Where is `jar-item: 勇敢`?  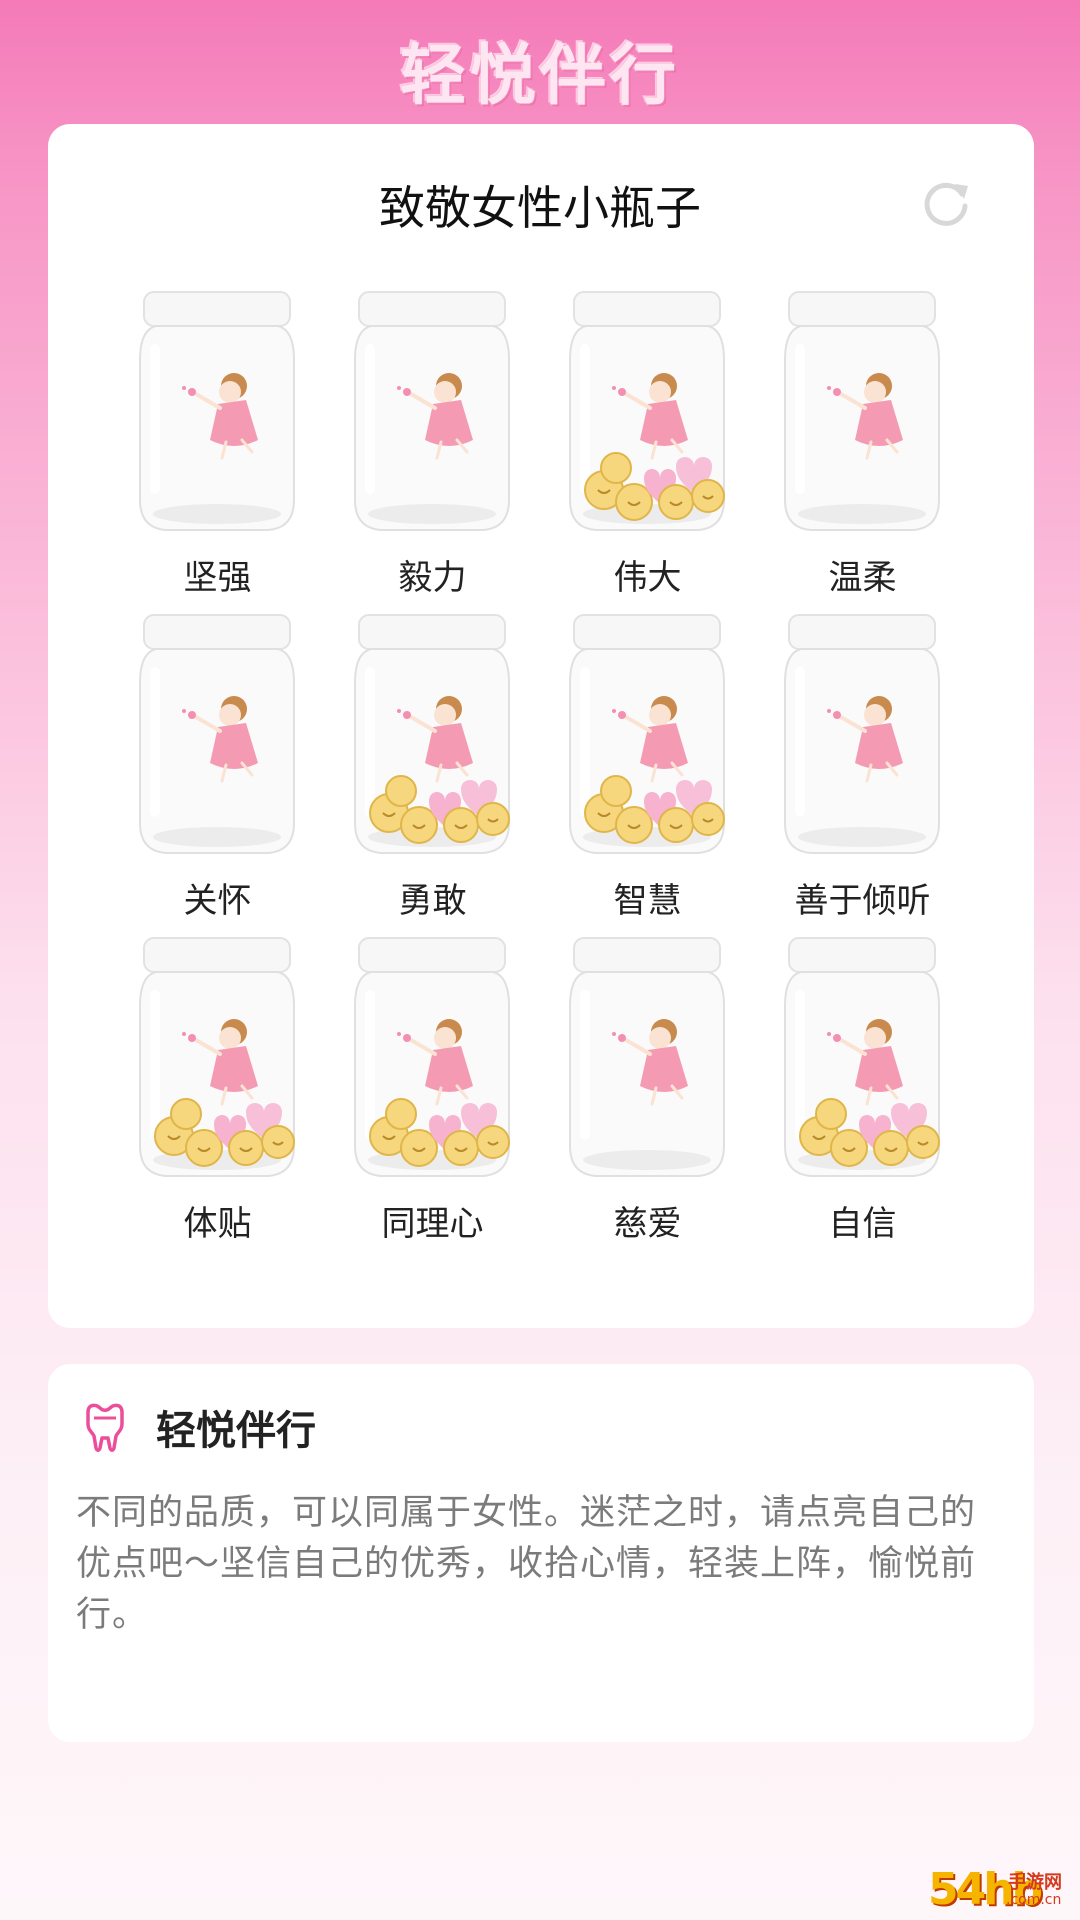 jar-item: 勇敢 is located at coordinates (432, 774).